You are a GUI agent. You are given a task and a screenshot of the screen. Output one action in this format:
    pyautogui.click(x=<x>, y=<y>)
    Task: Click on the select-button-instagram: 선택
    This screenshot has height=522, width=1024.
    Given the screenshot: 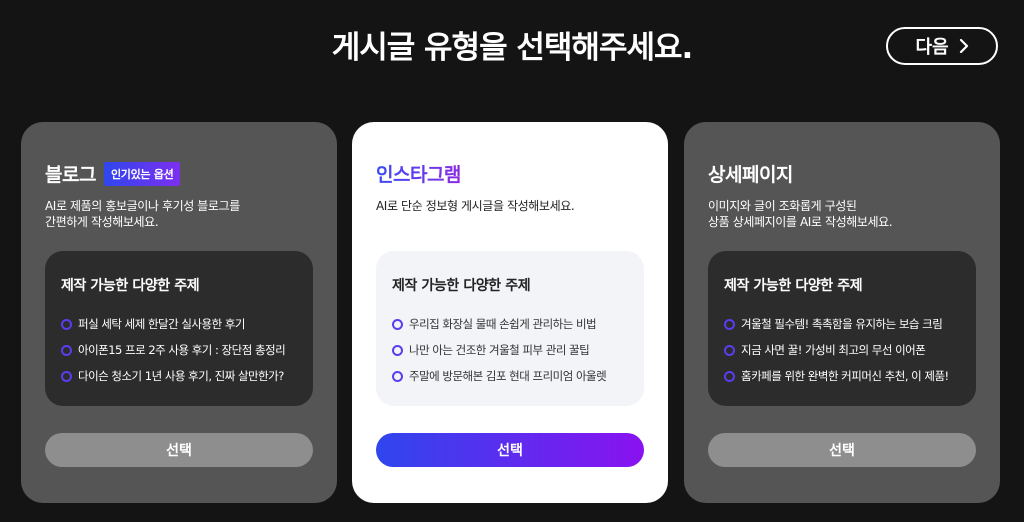 What is the action you would take?
    pyautogui.click(x=510, y=450)
    